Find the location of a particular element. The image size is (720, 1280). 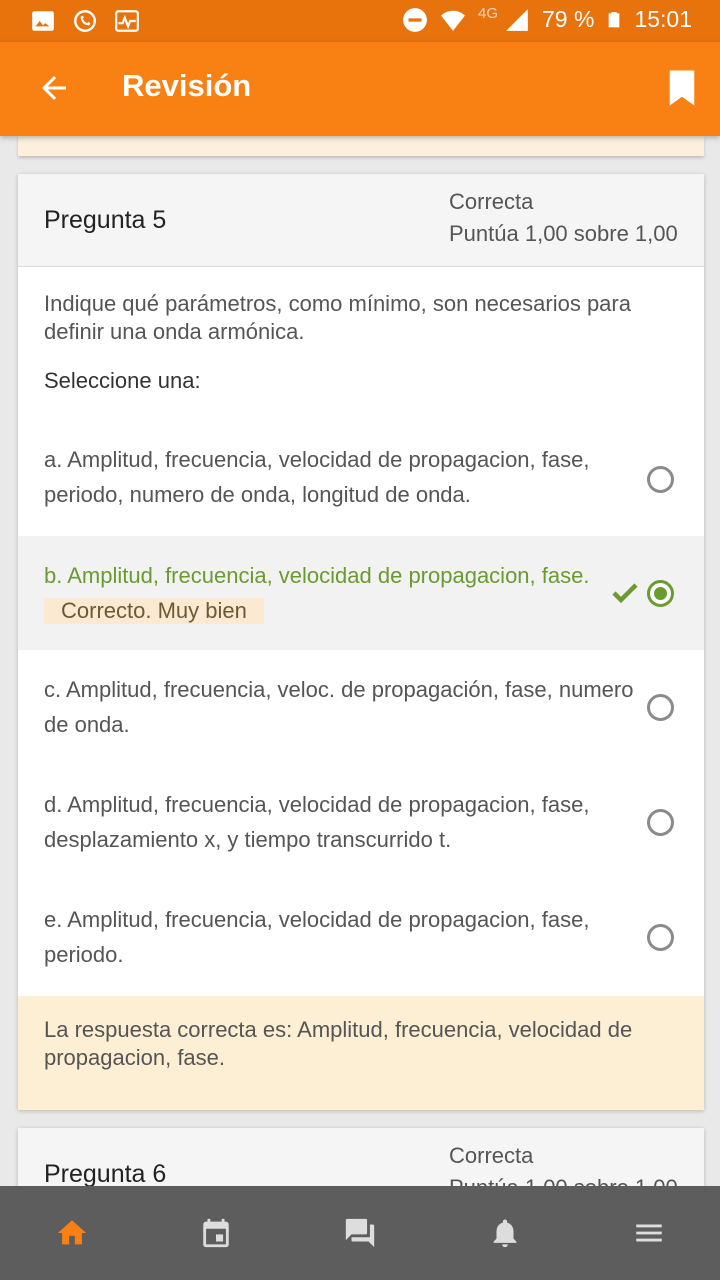

wifi-icon is located at coordinates (453, 20).